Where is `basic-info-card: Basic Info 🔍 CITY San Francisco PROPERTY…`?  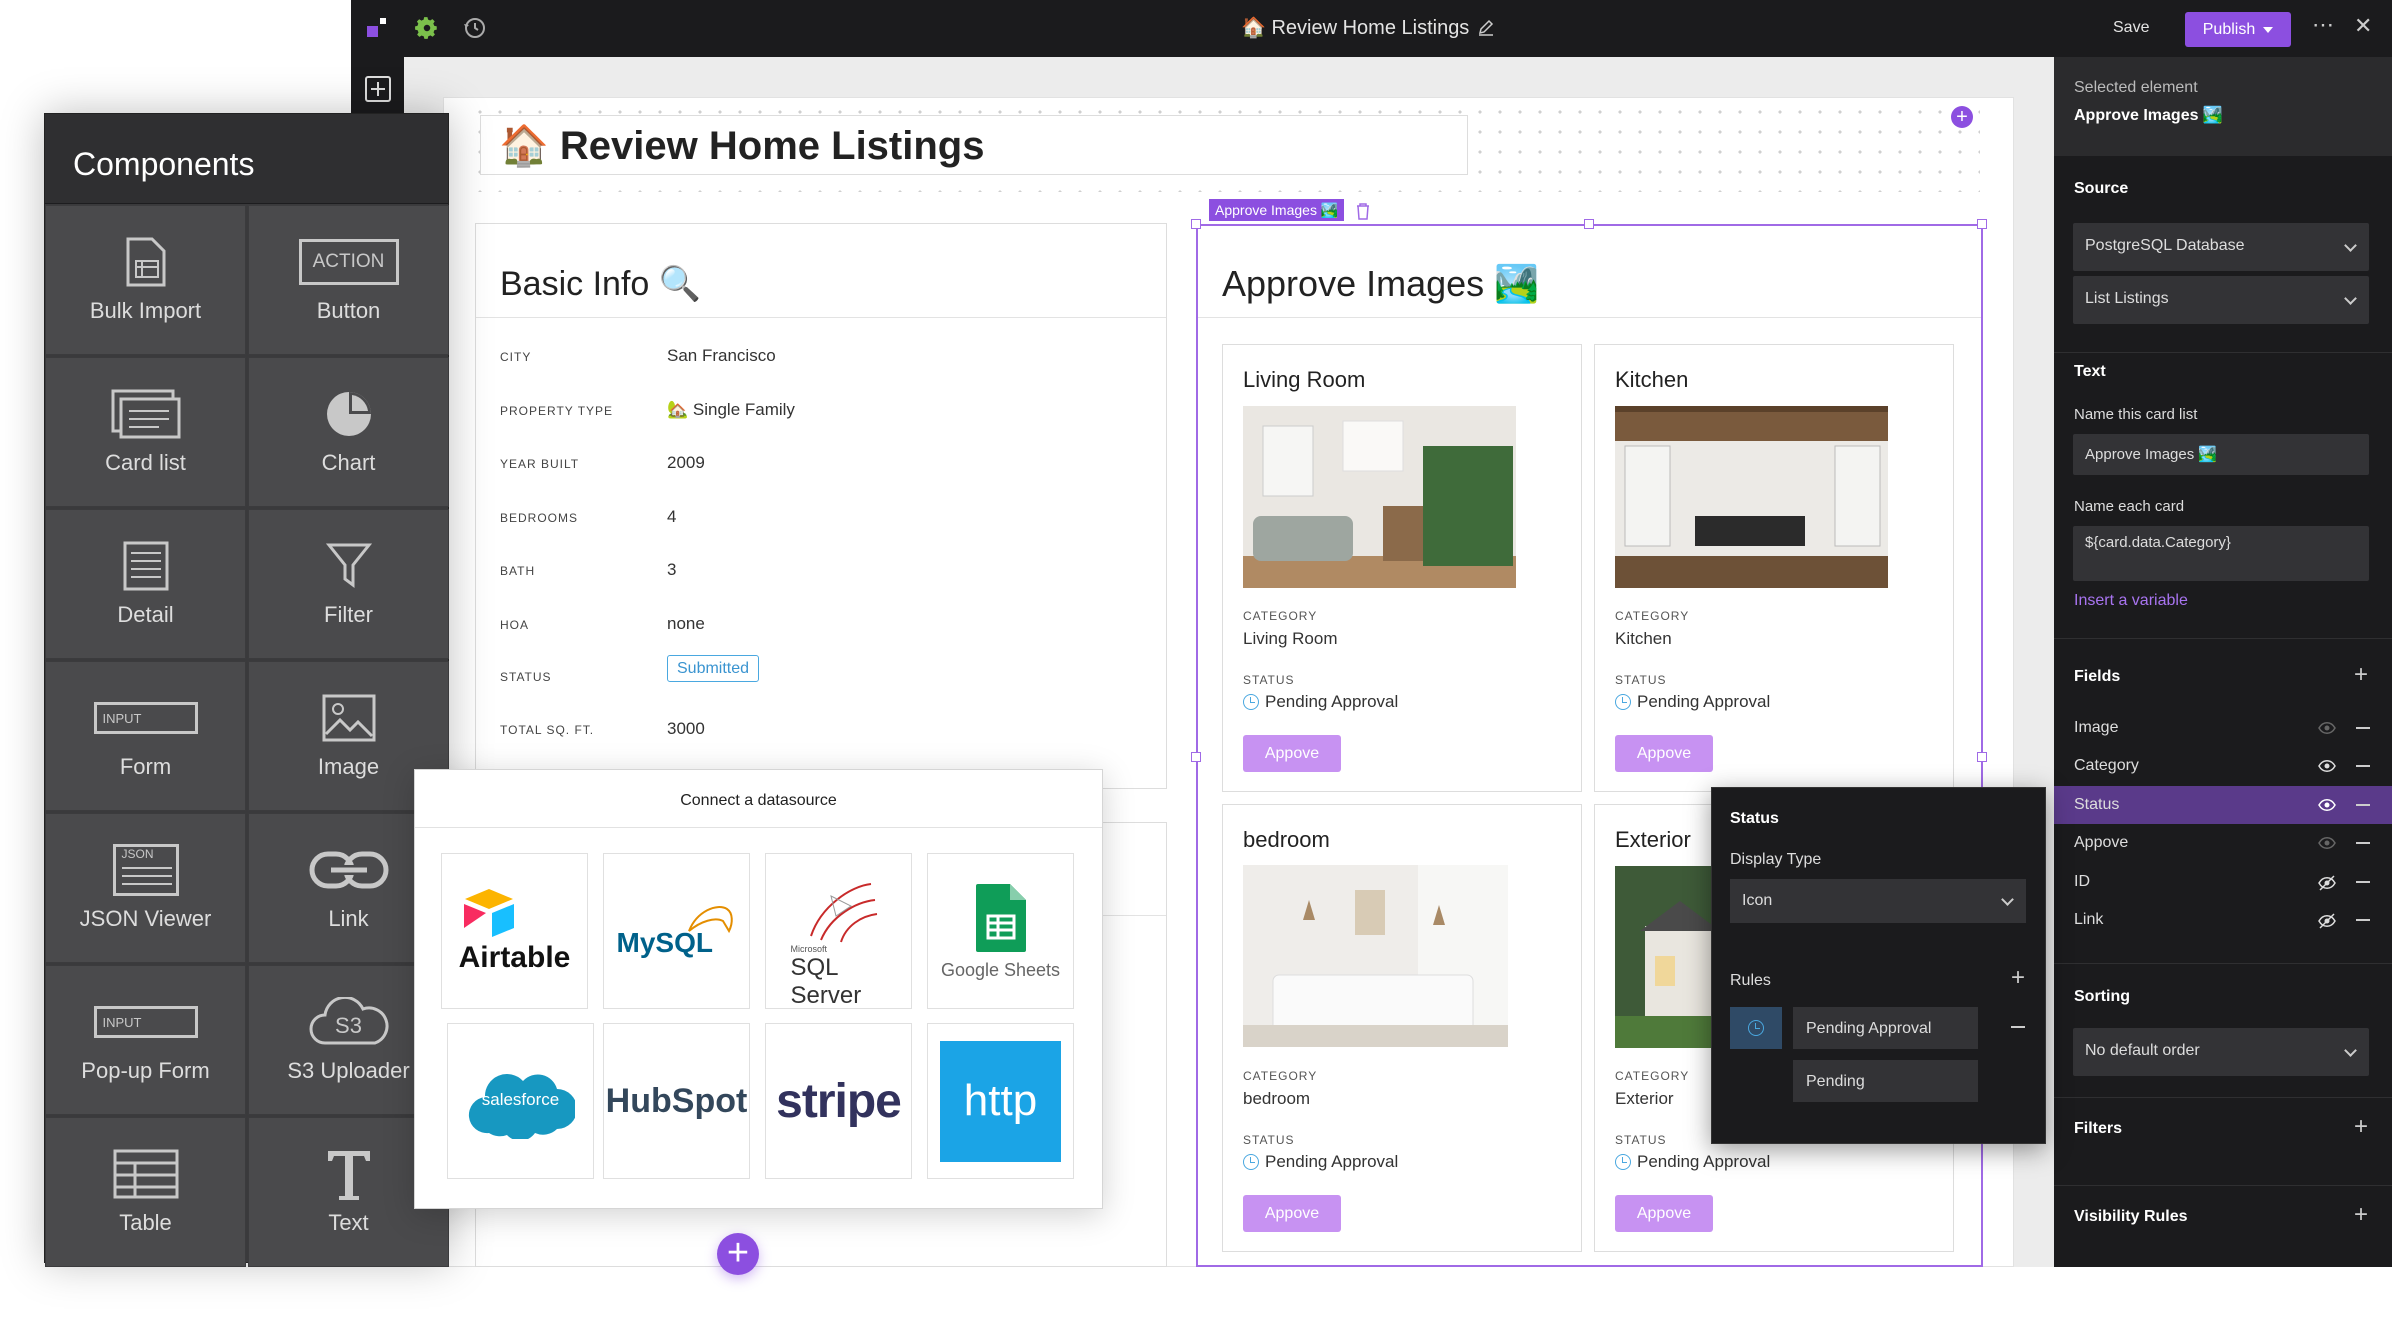 basic-info-card: Basic Info 🔍 CITY San Francisco PROPERTY… is located at coordinates (821, 506).